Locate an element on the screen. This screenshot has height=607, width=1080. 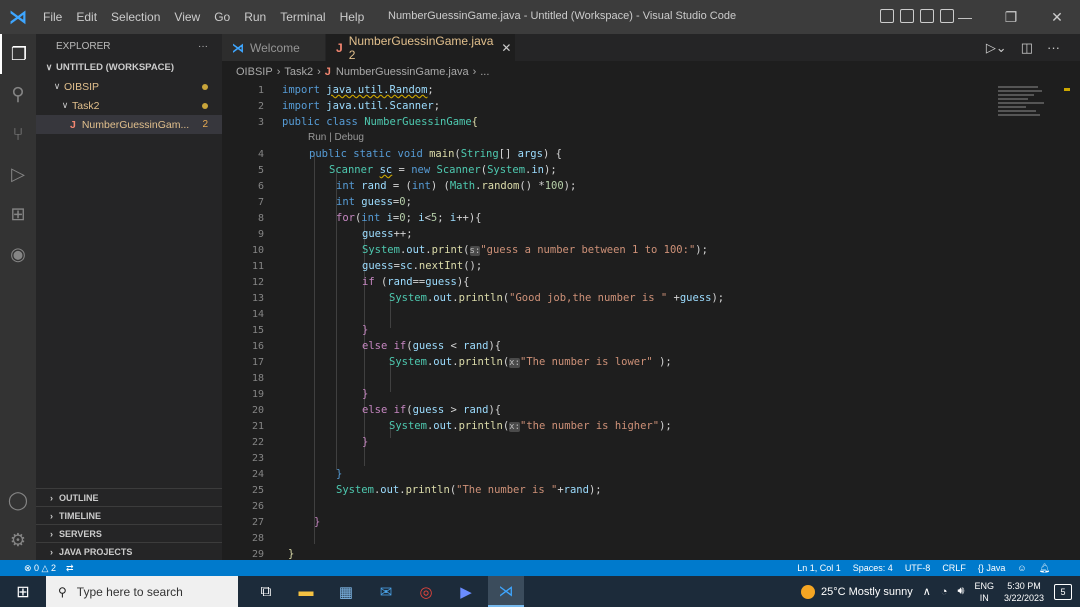
run-java-icon: ▷⌄ is located at coordinates (996, 48).